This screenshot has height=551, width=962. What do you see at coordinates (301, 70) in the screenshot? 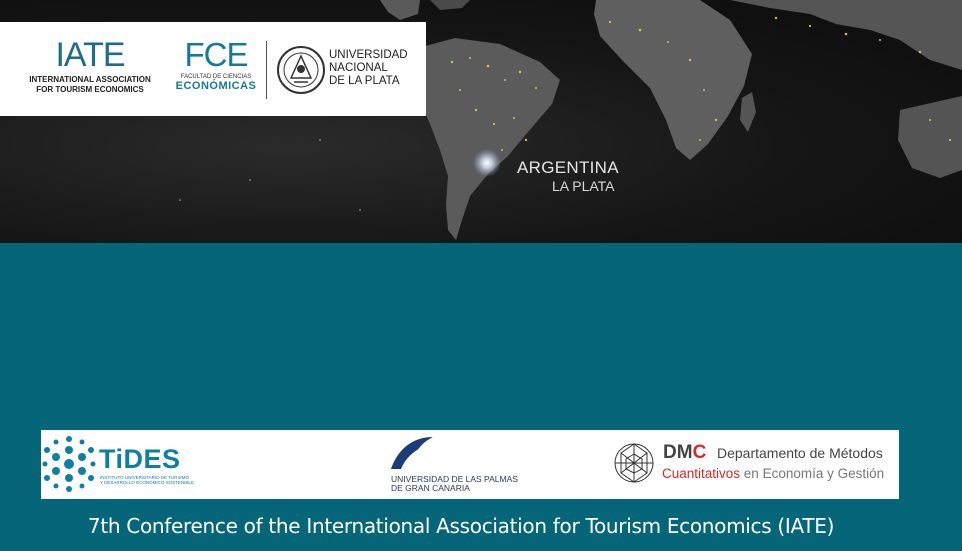
I see `unlp-seal-icon` at bounding box center [301, 70].